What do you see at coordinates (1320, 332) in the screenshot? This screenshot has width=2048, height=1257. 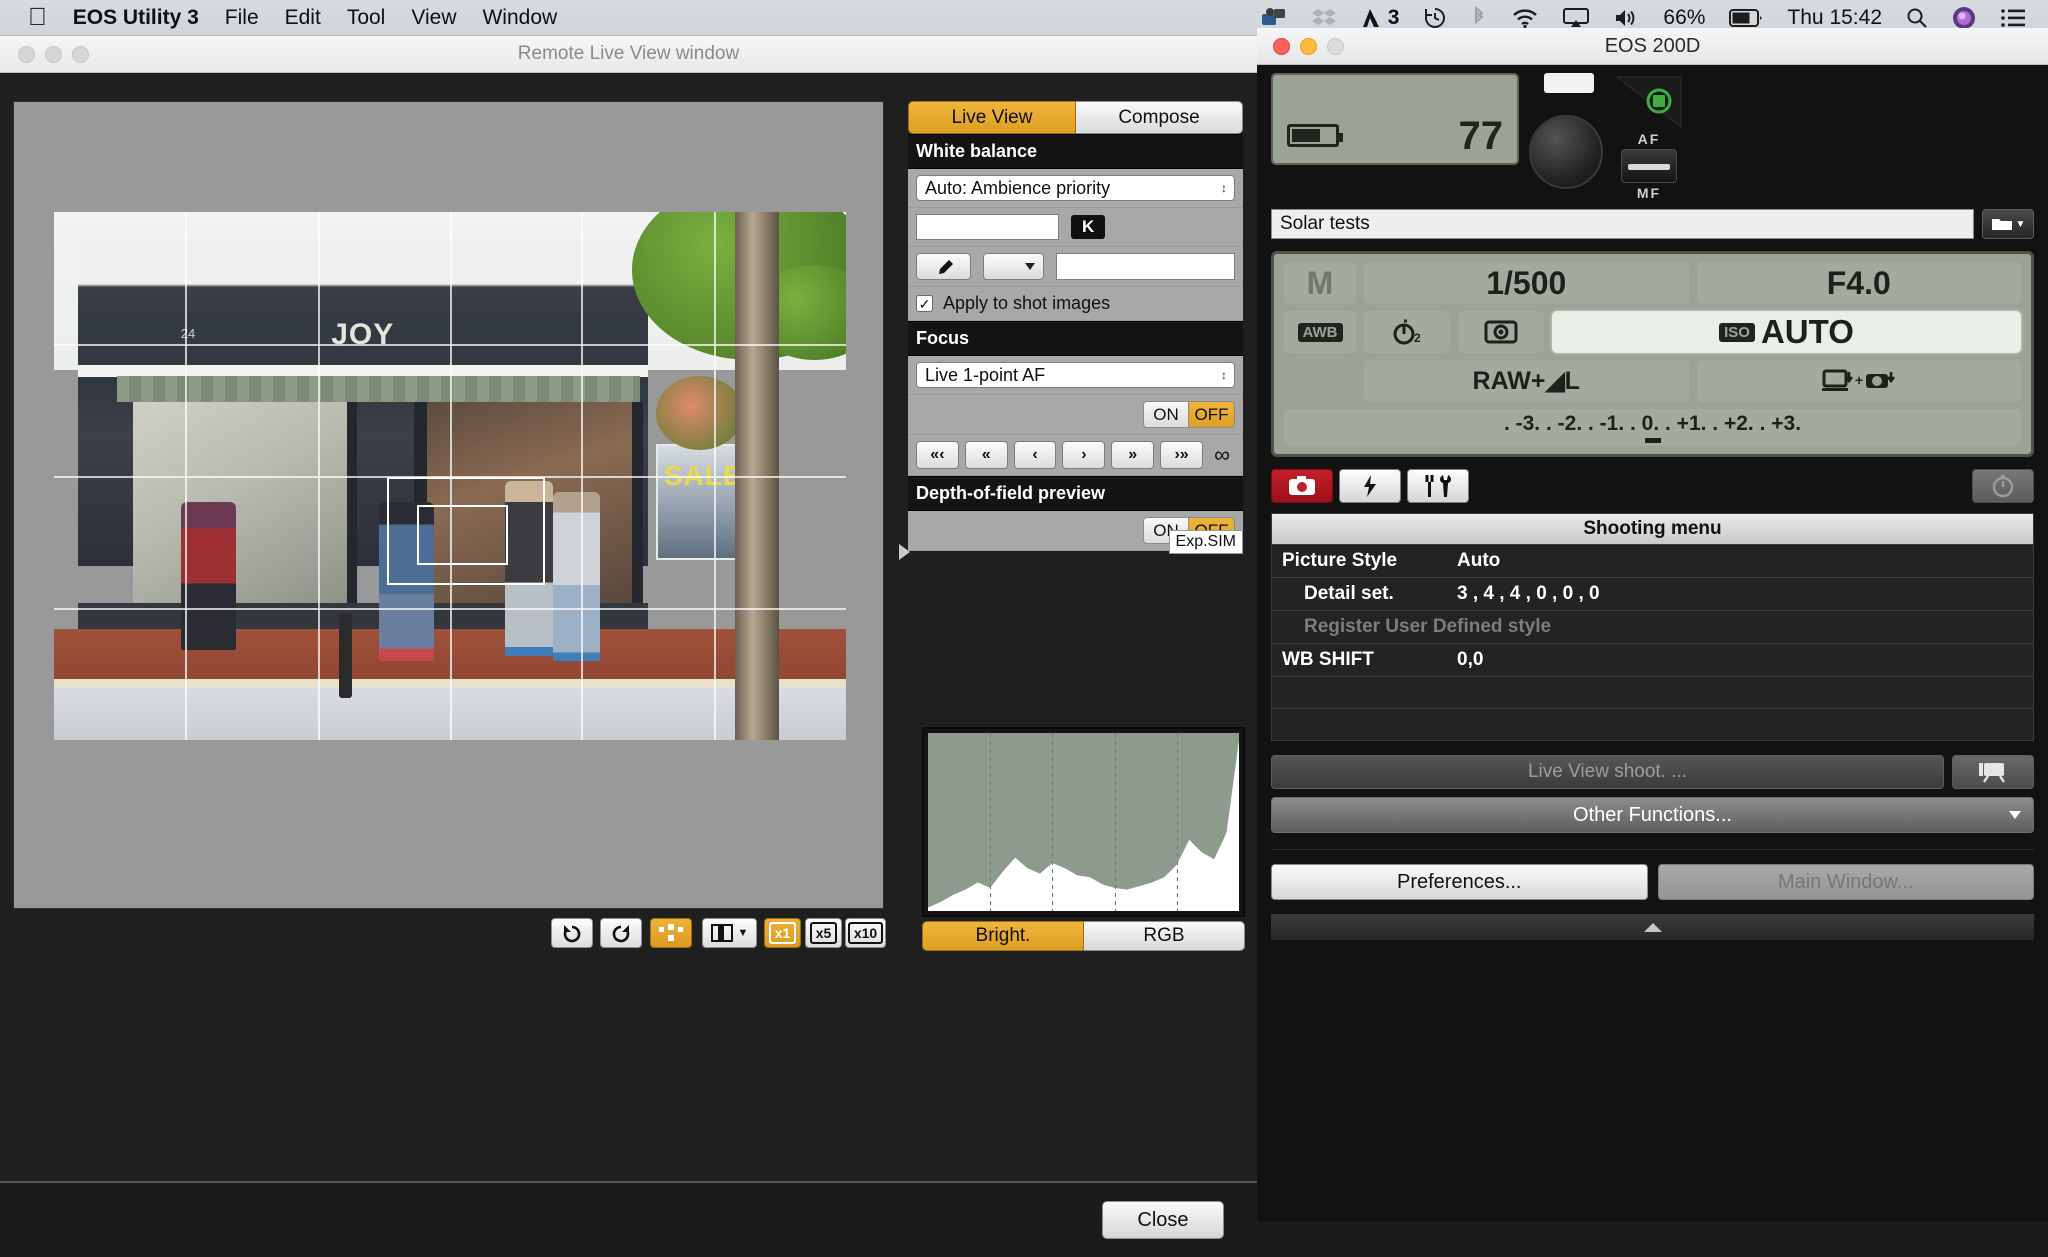 I see `white-balance-cell: AWB` at bounding box center [1320, 332].